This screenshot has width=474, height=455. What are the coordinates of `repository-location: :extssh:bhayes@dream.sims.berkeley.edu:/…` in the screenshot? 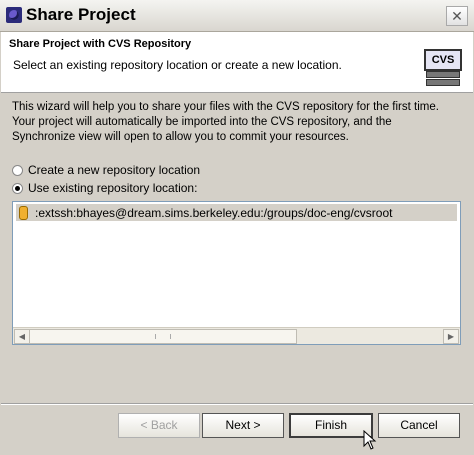 It's located at (214, 212).